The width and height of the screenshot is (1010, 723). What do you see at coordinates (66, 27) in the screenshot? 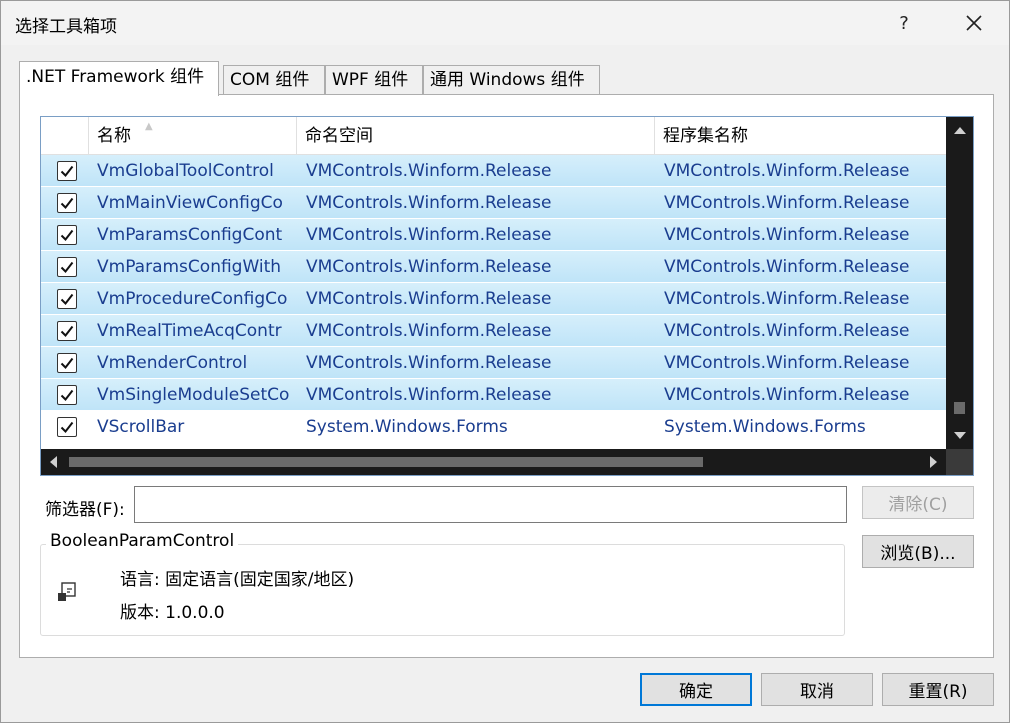
I see `window-title: 选择工具箱项` at bounding box center [66, 27].